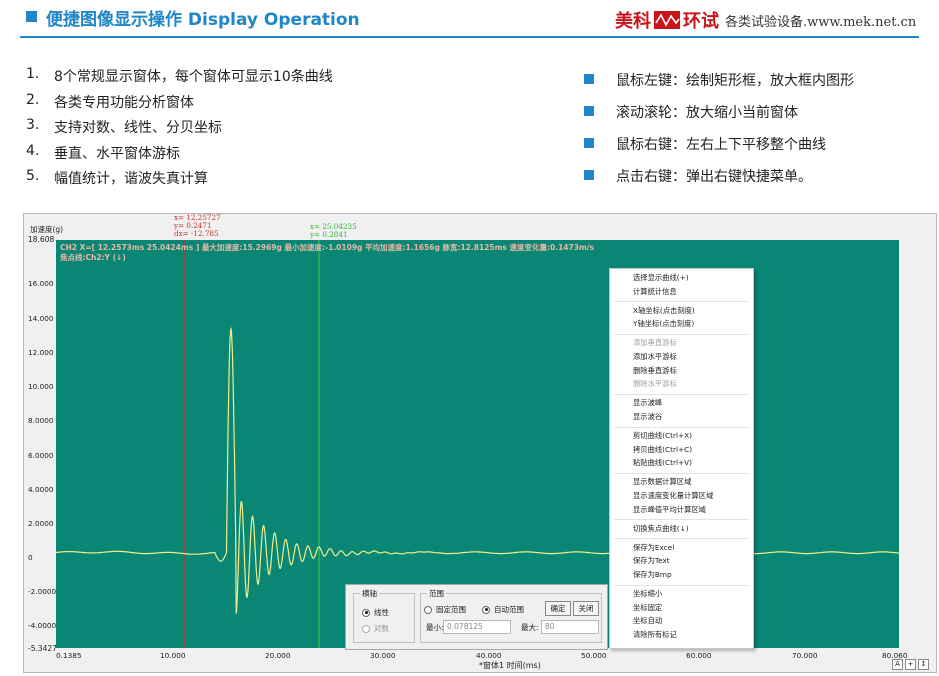 This screenshot has width=939, height=676. What do you see at coordinates (661, 529) in the screenshot?
I see `menu-item: 切换焦点曲线(↓)` at bounding box center [661, 529].